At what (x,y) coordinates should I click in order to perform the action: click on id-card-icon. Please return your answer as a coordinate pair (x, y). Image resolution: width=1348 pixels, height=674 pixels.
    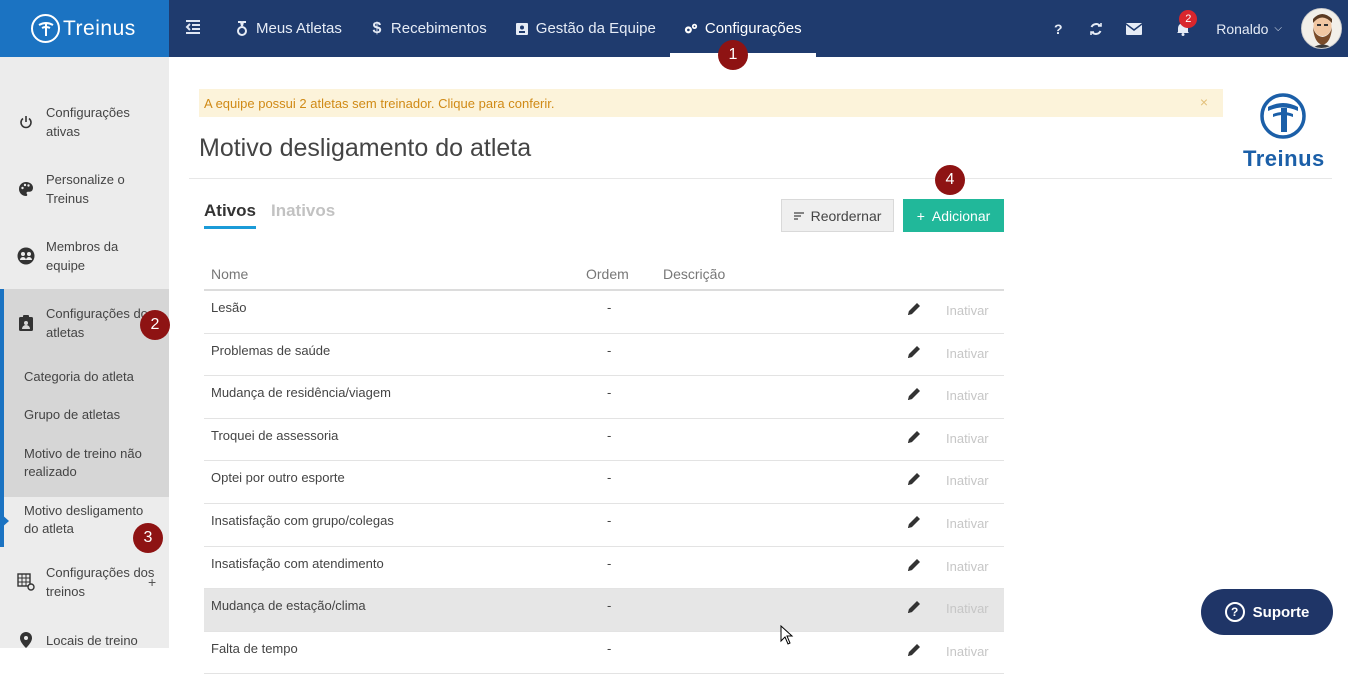
    Looking at the image, I should click on (522, 29).